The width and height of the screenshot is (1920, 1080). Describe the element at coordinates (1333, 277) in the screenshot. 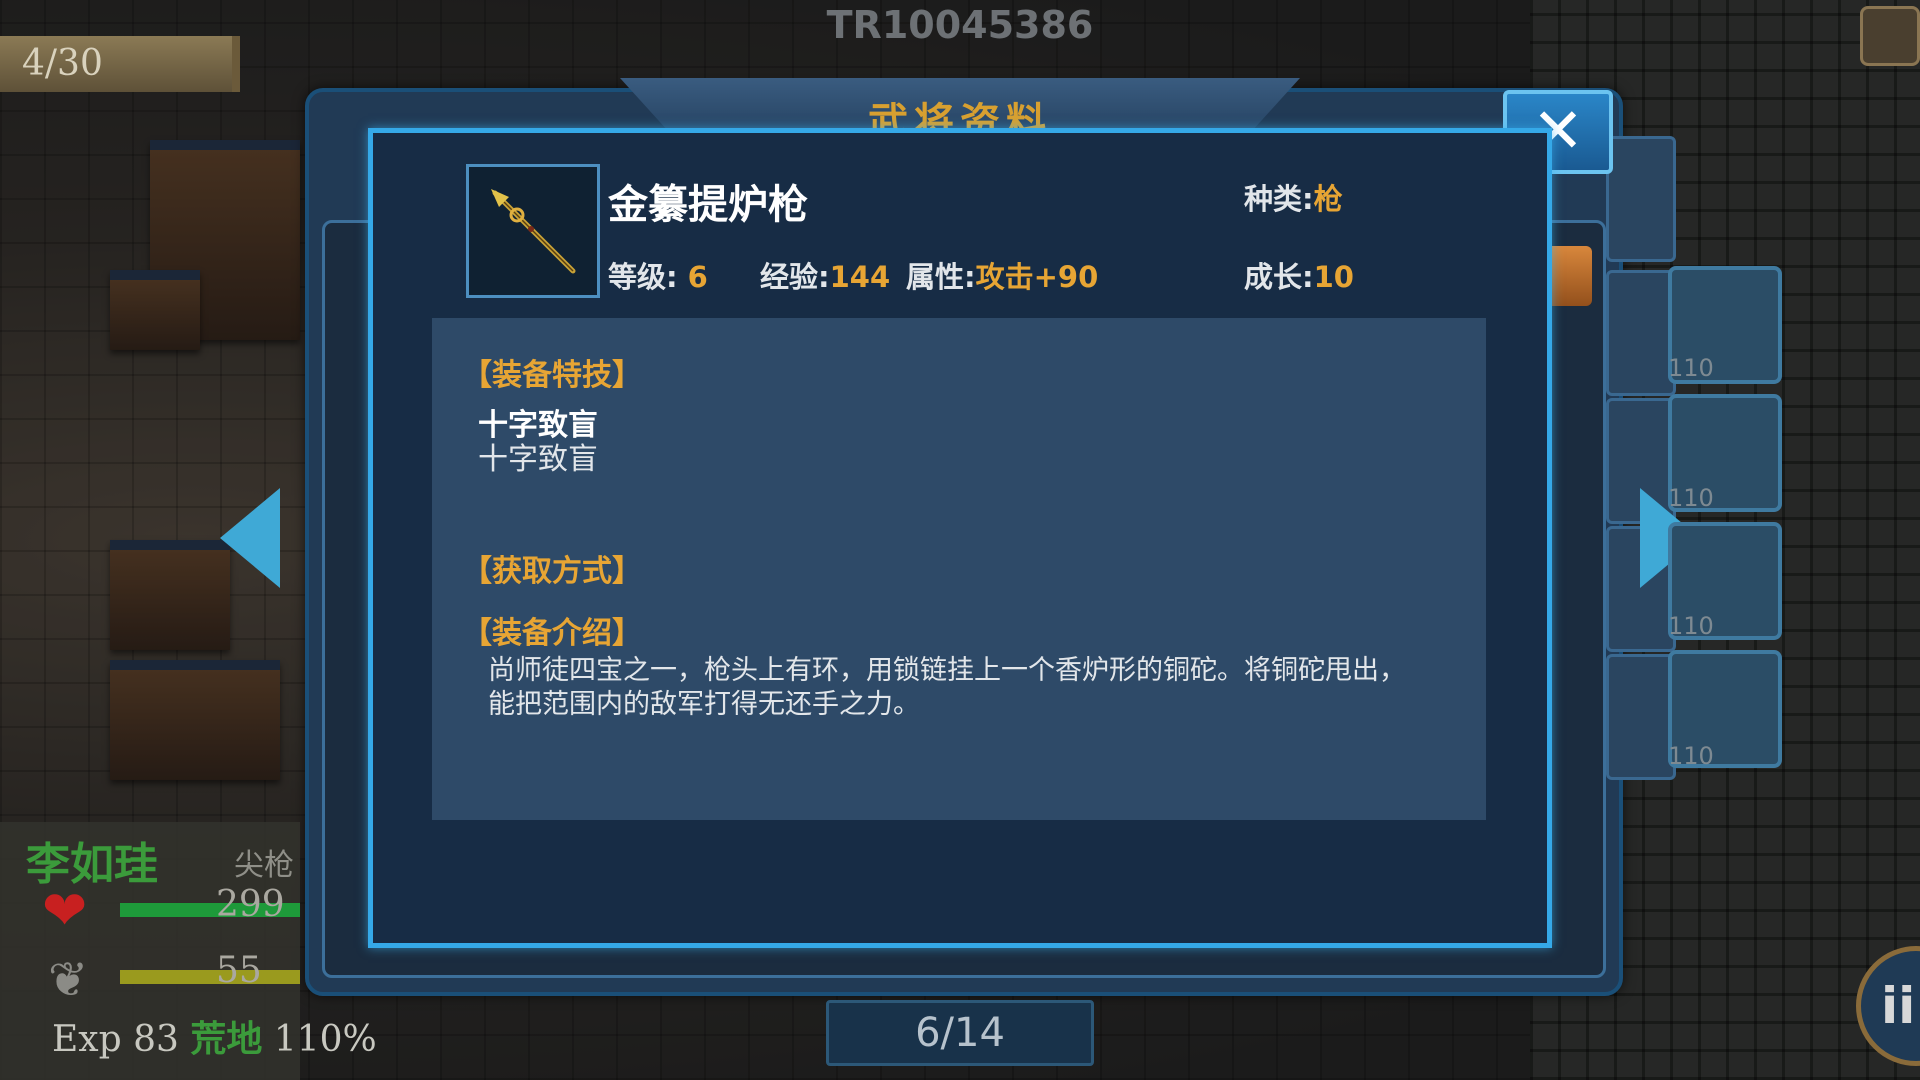

I see `item-growth-value: 10` at that location.